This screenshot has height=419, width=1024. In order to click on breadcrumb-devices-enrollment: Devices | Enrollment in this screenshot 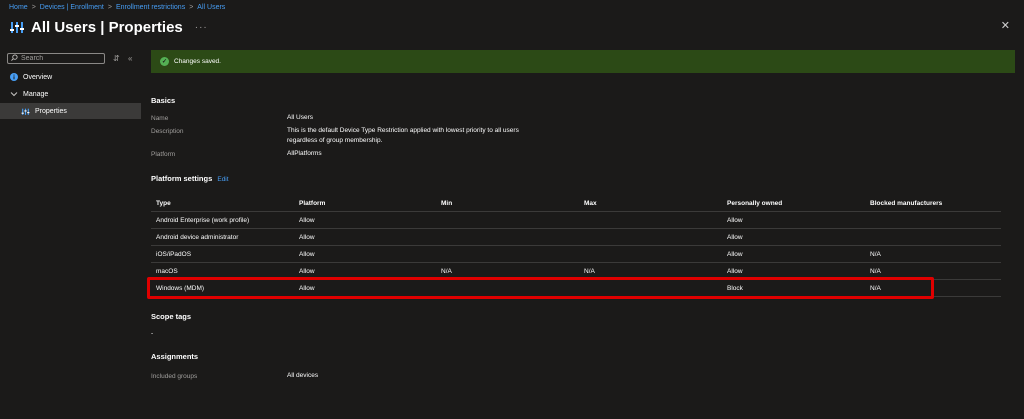, I will do `click(72, 7)`.